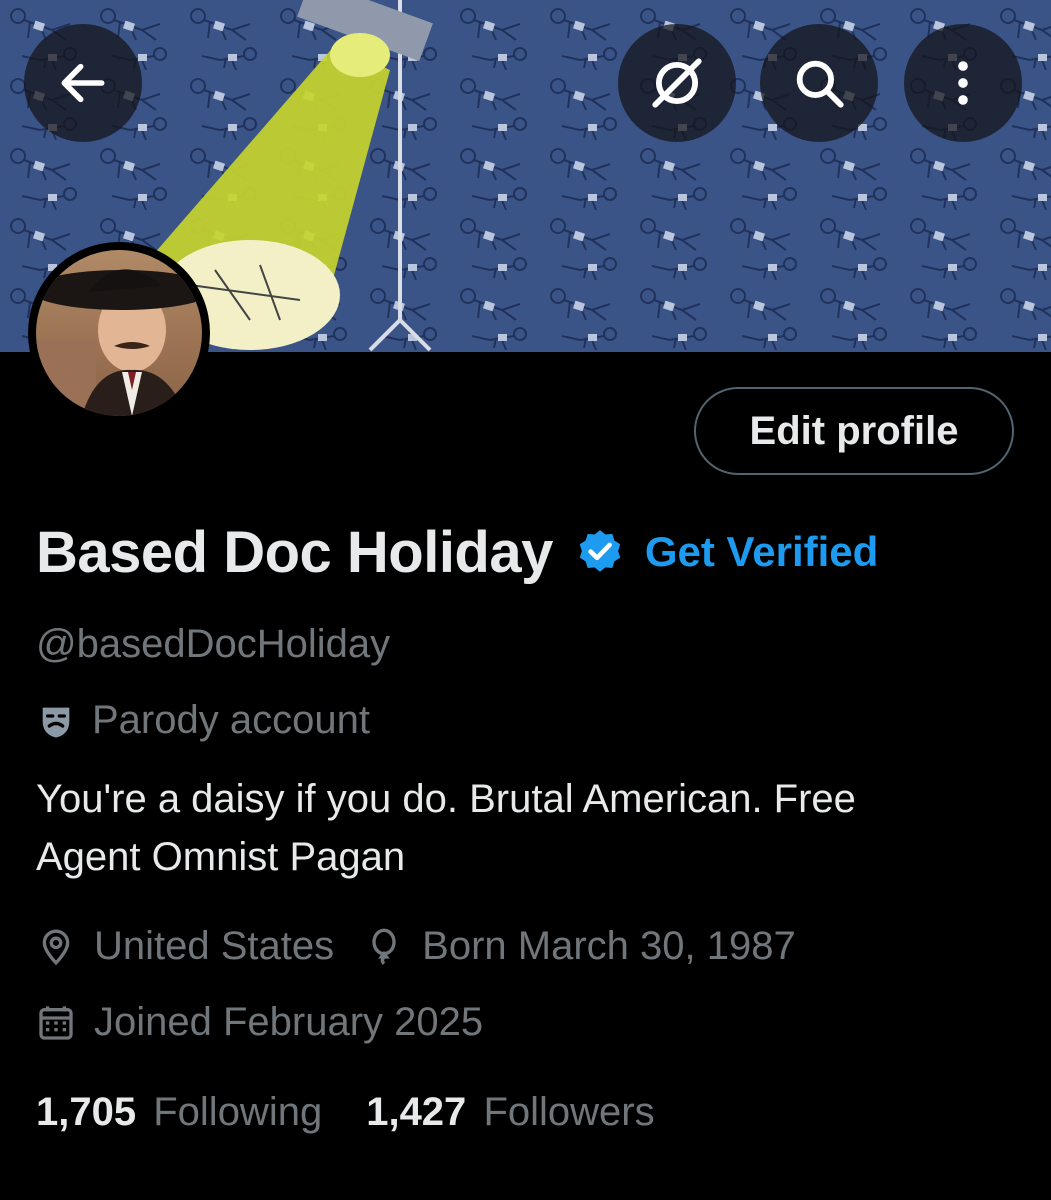 This screenshot has height=1200, width=1051. Describe the element at coordinates (231, 720) in the screenshot. I see `parody-text: Parody account` at that location.